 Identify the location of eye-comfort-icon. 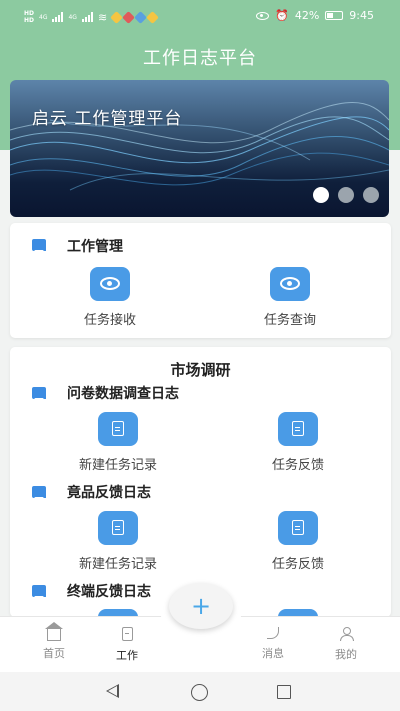
(263, 15).